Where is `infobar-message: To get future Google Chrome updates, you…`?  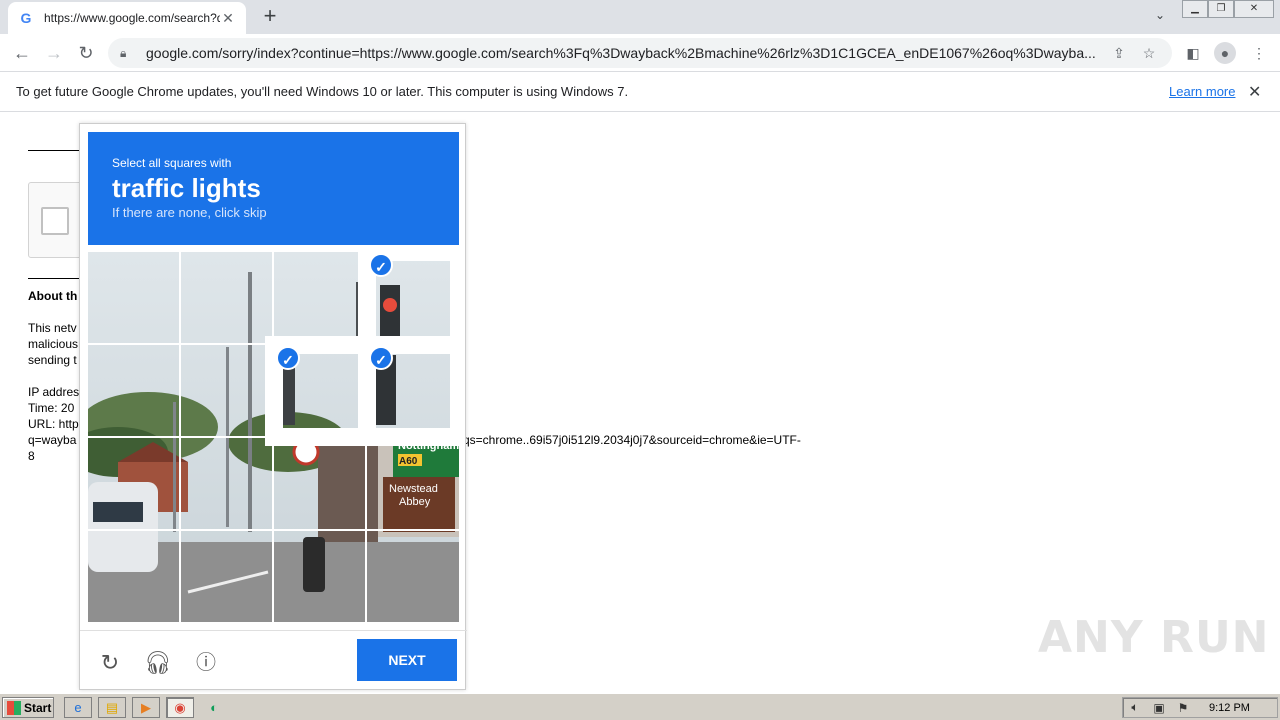
infobar-message: To get future Google Chrome updates, you… is located at coordinates (322, 91).